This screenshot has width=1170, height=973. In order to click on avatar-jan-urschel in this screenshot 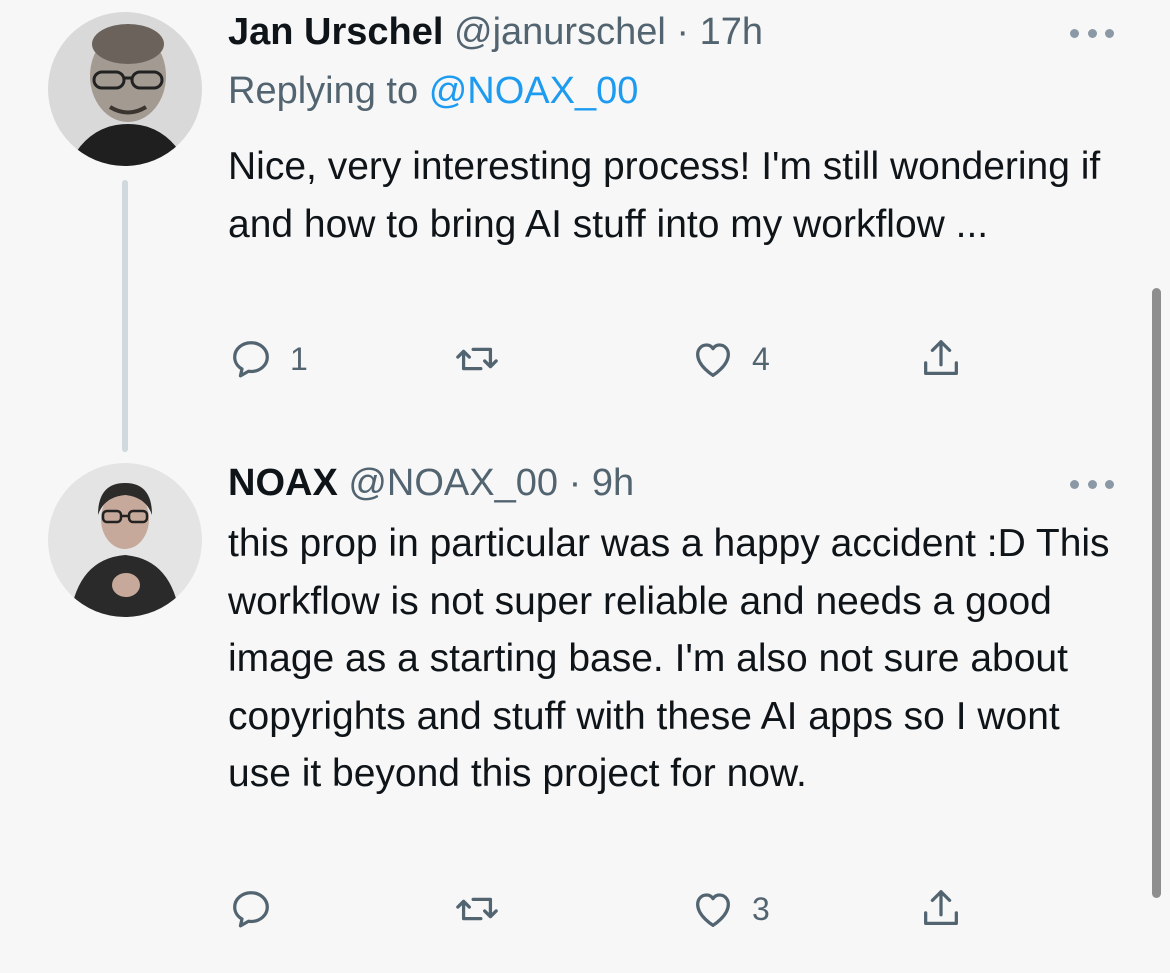, I will do `click(125, 89)`.